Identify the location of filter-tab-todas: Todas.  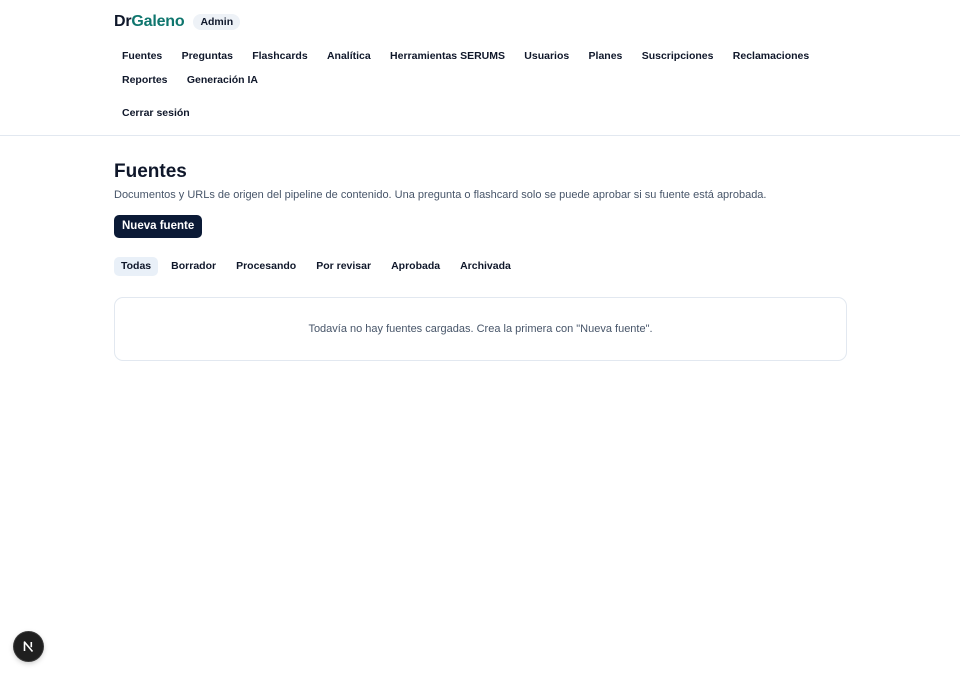
(136, 266).